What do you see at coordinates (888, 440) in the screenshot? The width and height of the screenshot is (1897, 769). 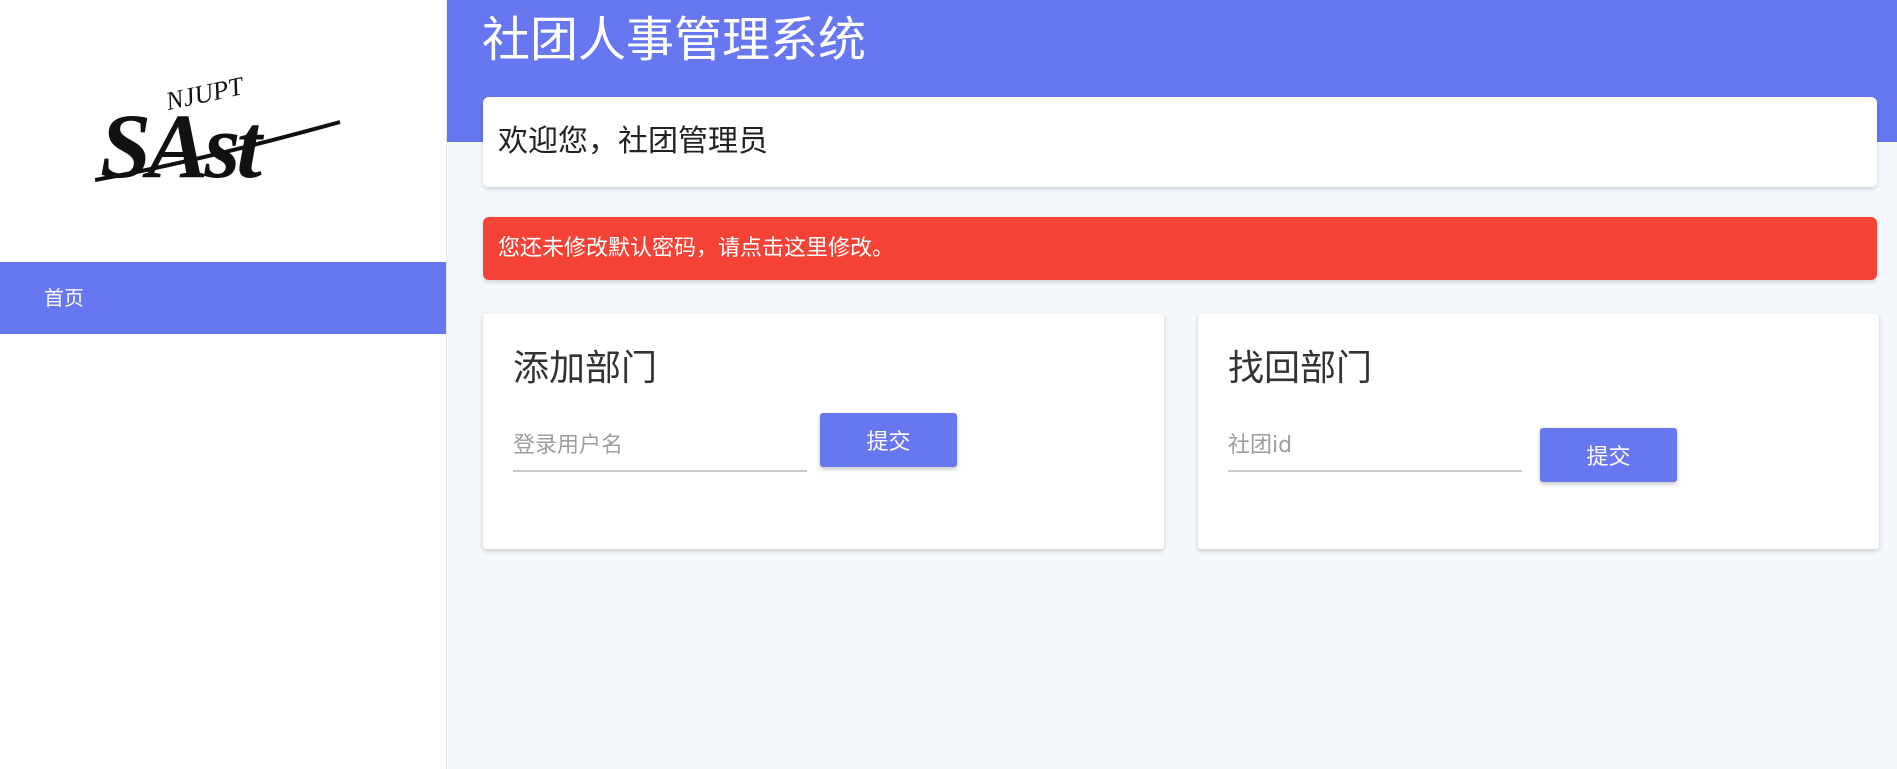 I see `add-department-submit-button: 提交` at bounding box center [888, 440].